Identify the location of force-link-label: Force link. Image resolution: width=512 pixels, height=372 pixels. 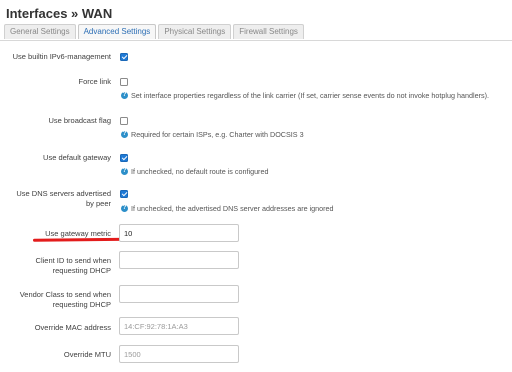
(94, 81).